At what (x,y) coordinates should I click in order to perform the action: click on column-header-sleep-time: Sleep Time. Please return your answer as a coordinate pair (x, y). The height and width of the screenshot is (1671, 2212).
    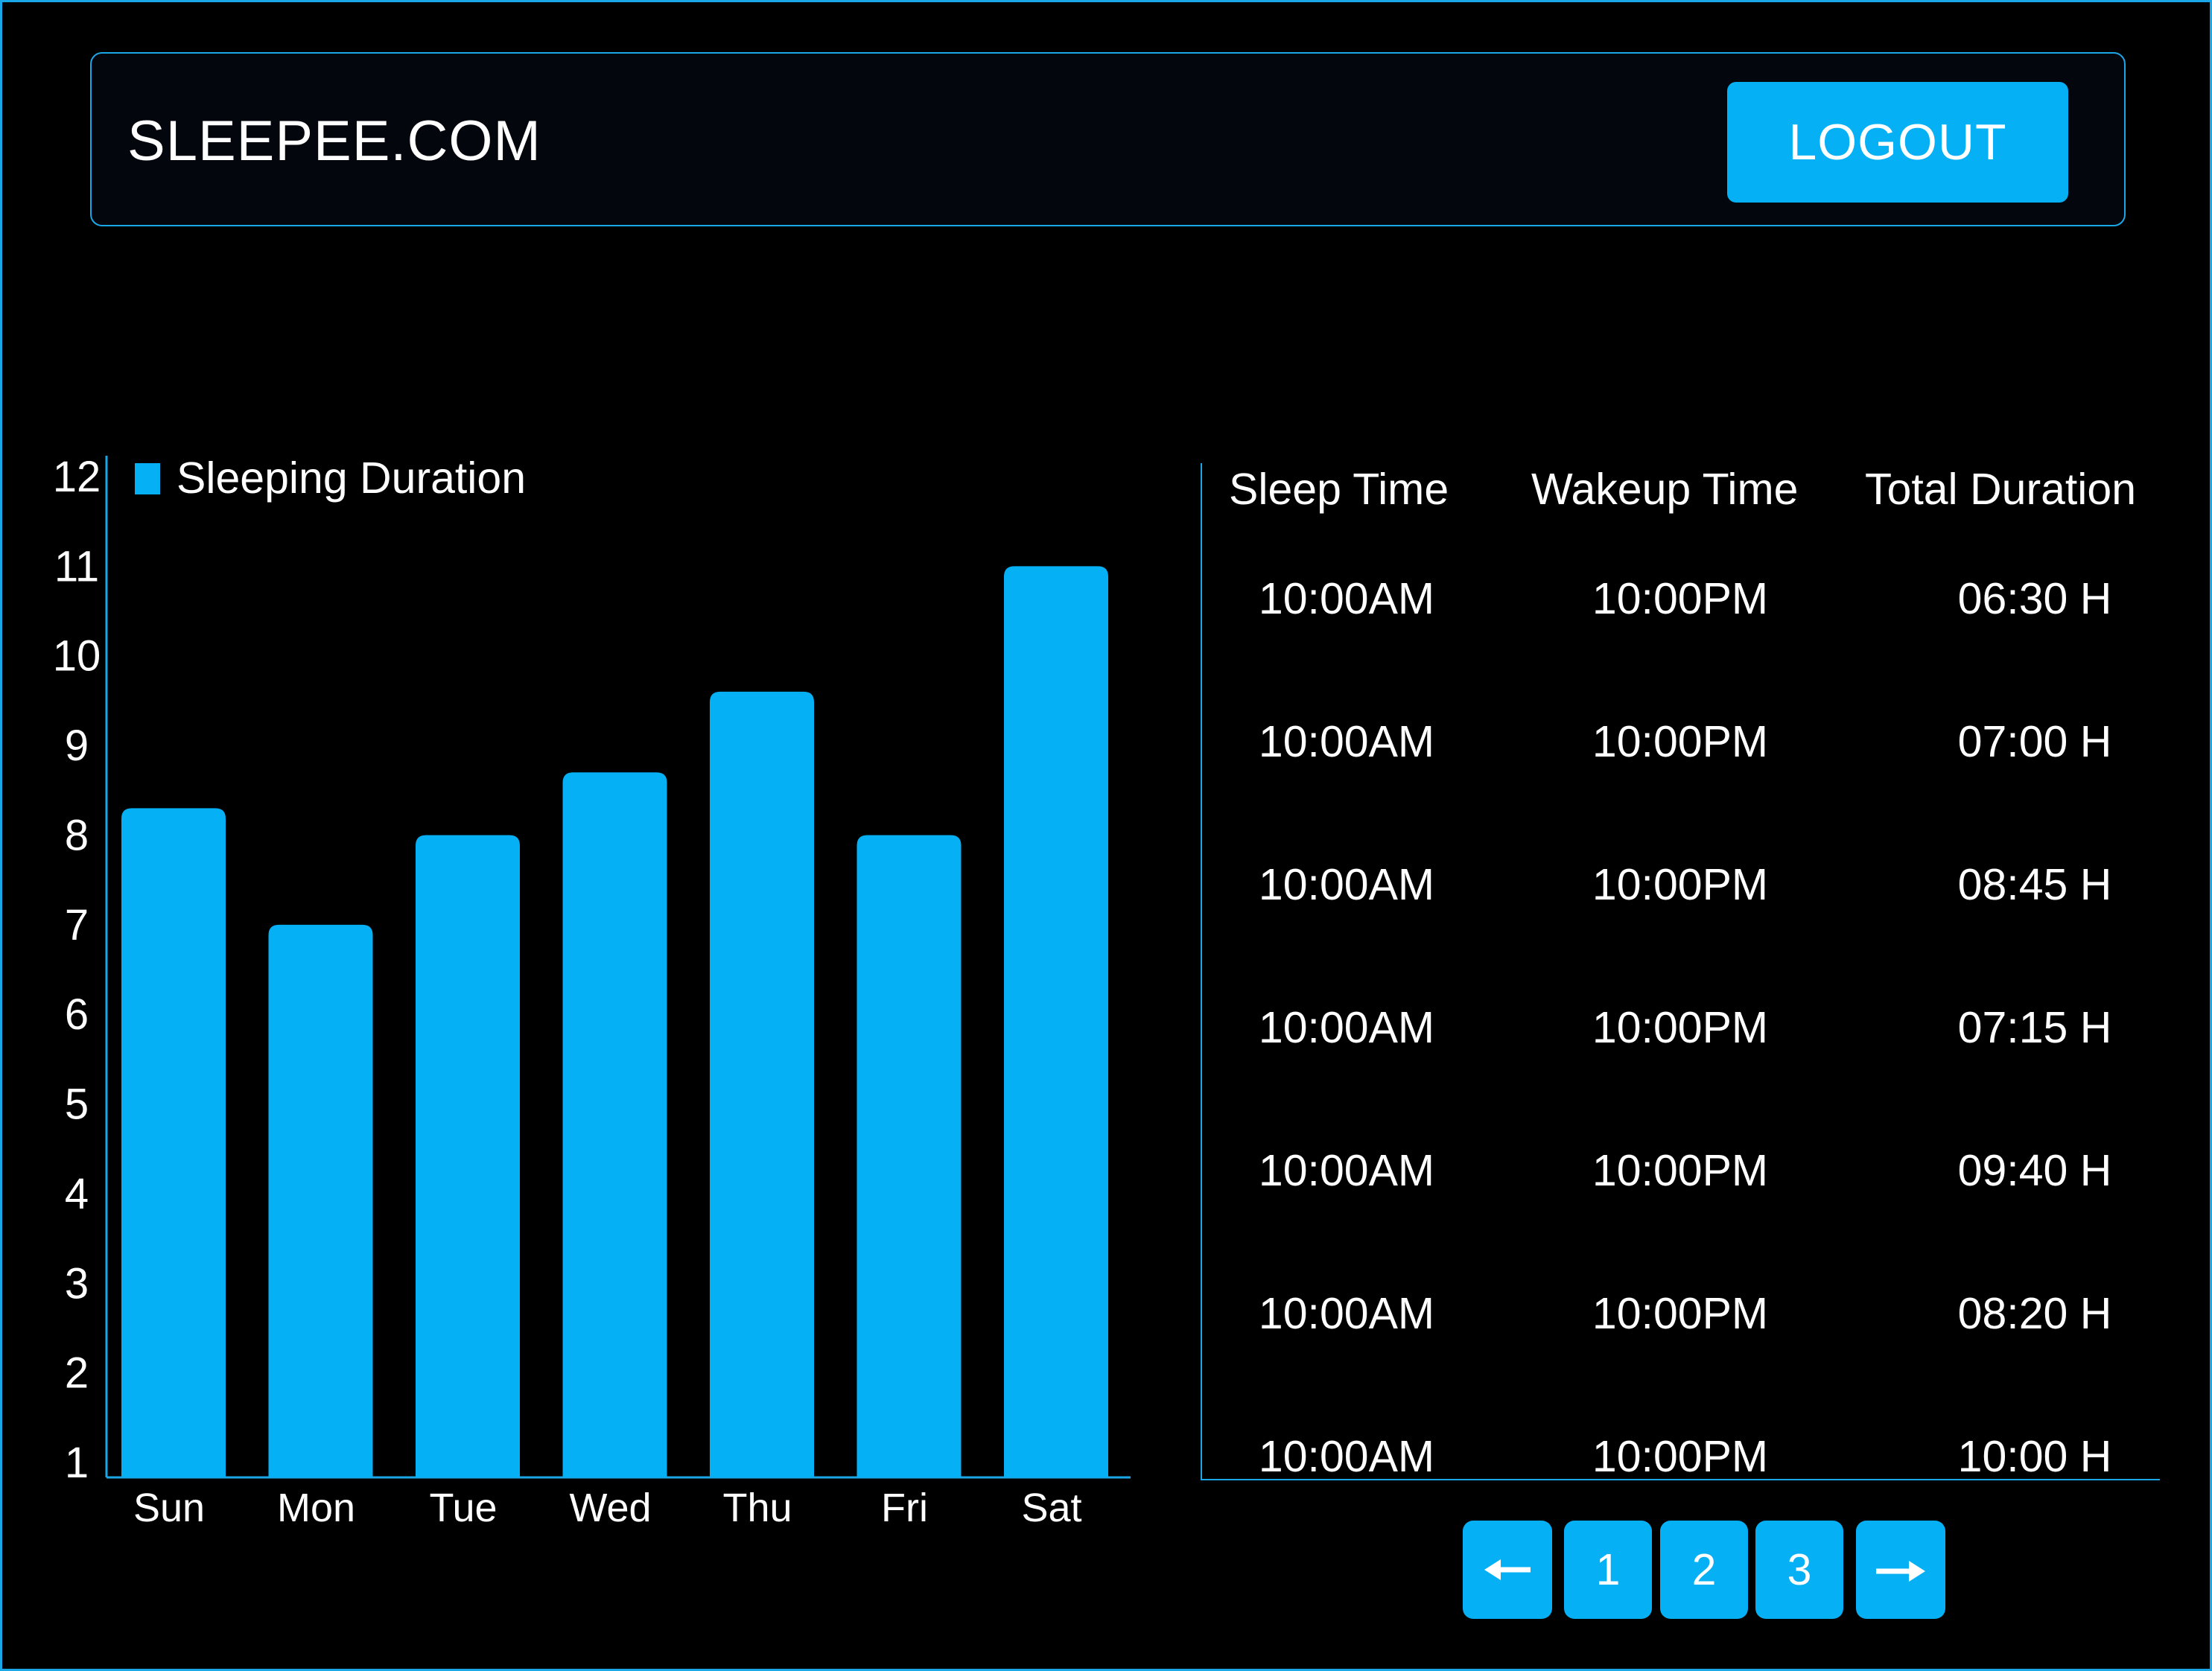
    Looking at the image, I should click on (1339, 489).